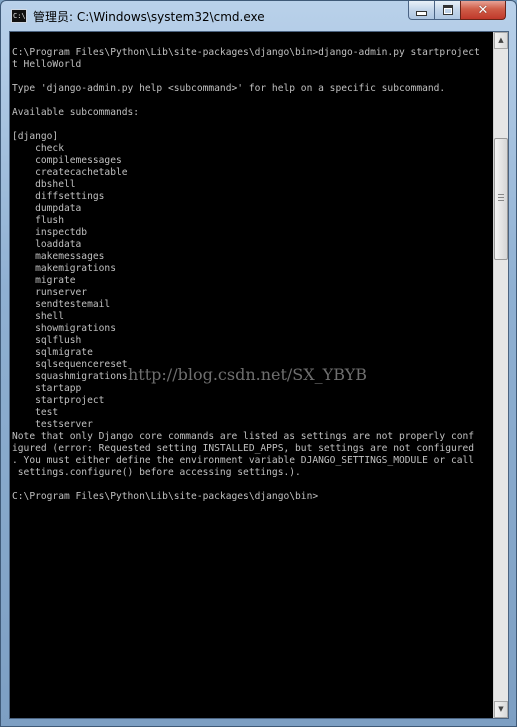 The height and width of the screenshot is (727, 517). I want to click on scroll-thumb, so click(501, 199).